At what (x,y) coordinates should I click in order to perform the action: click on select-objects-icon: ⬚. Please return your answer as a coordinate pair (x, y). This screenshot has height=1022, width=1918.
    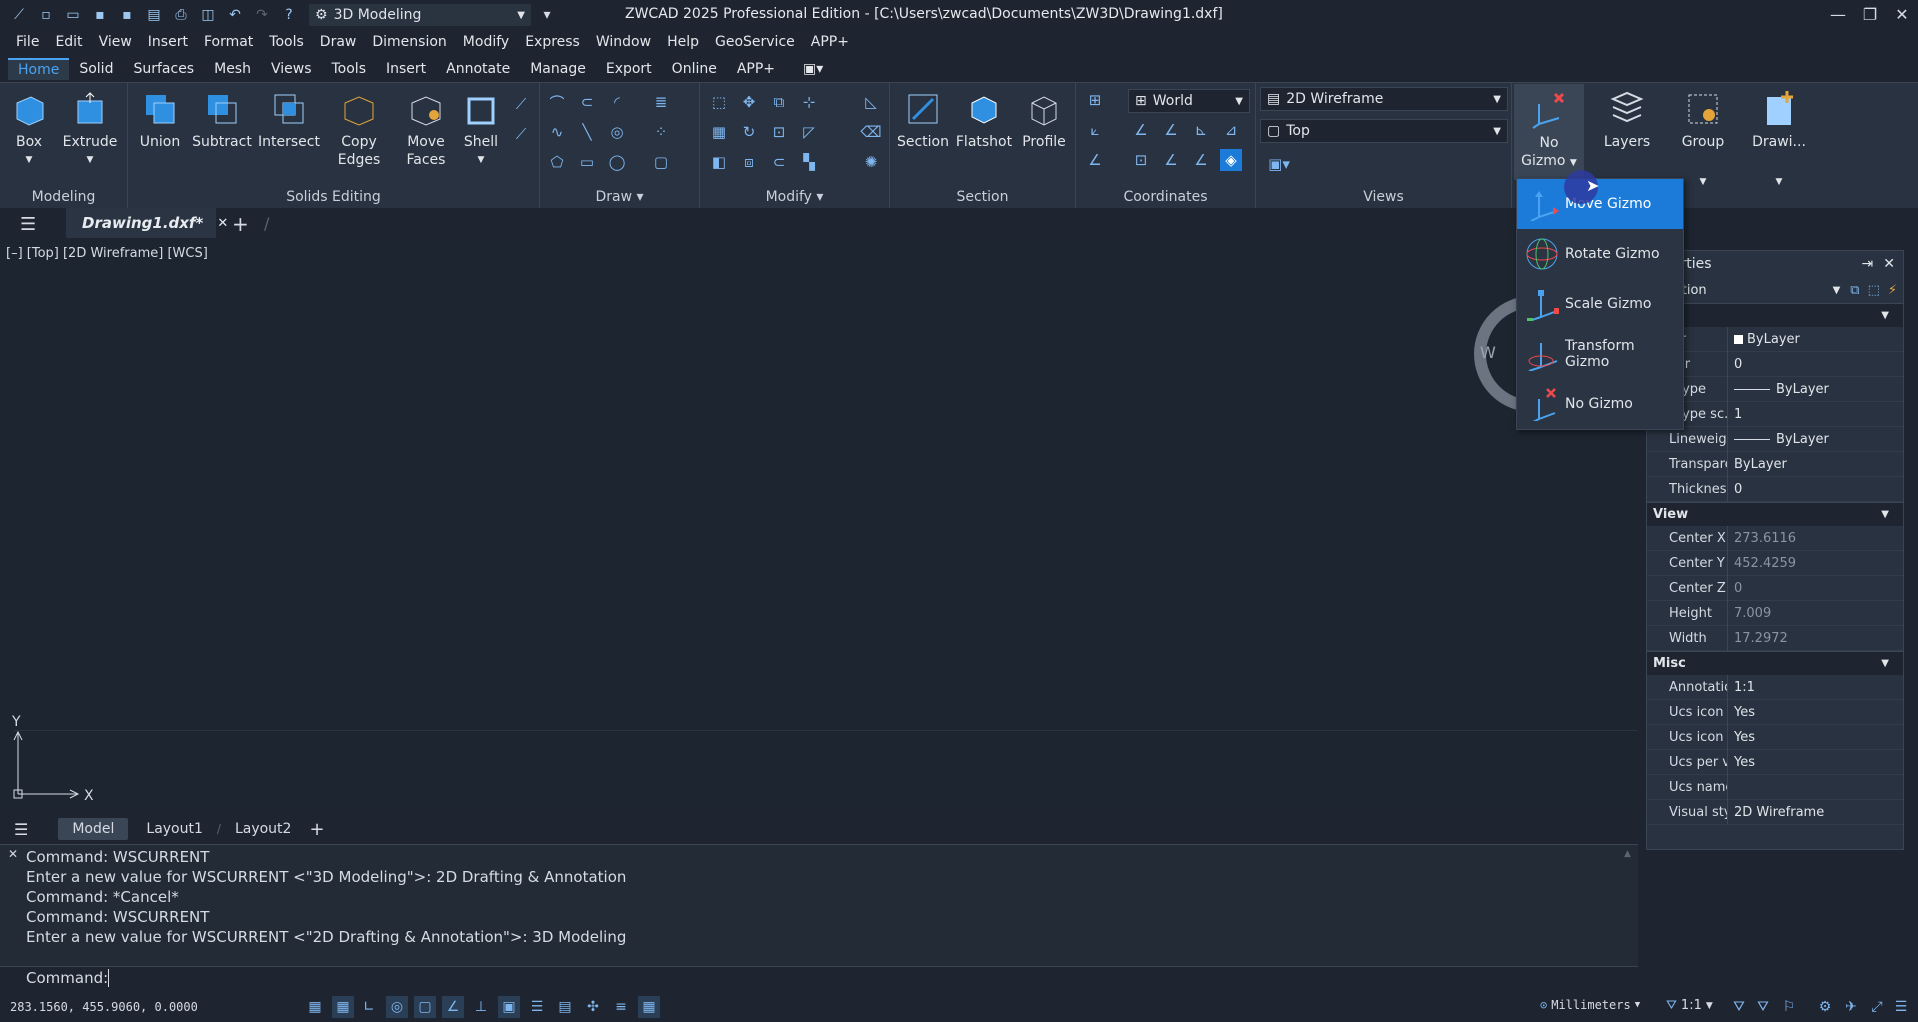
    Looking at the image, I should click on (1874, 290).